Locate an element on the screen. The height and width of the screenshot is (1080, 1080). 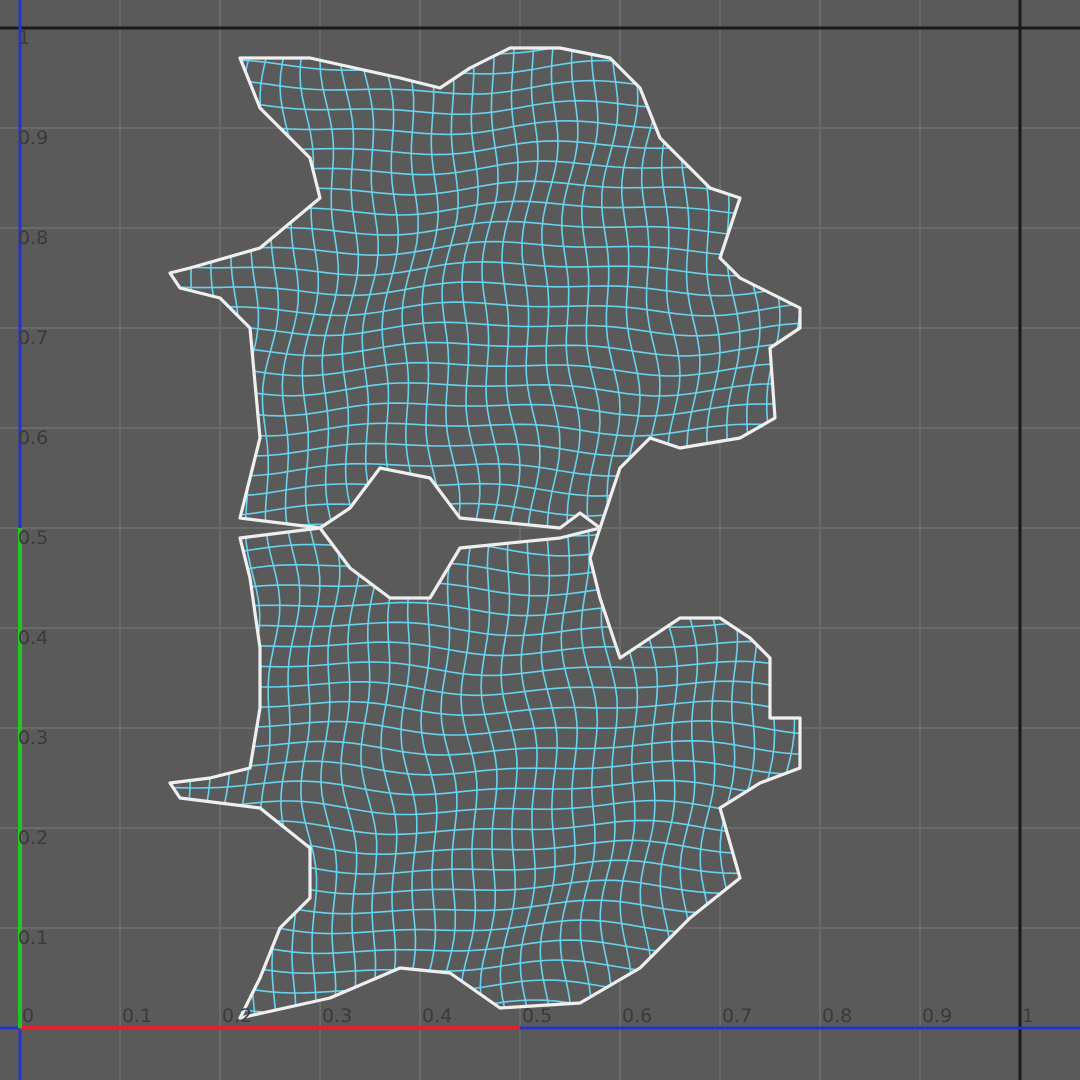
u-tick-label: 0.7 is located at coordinates (737, 1016).